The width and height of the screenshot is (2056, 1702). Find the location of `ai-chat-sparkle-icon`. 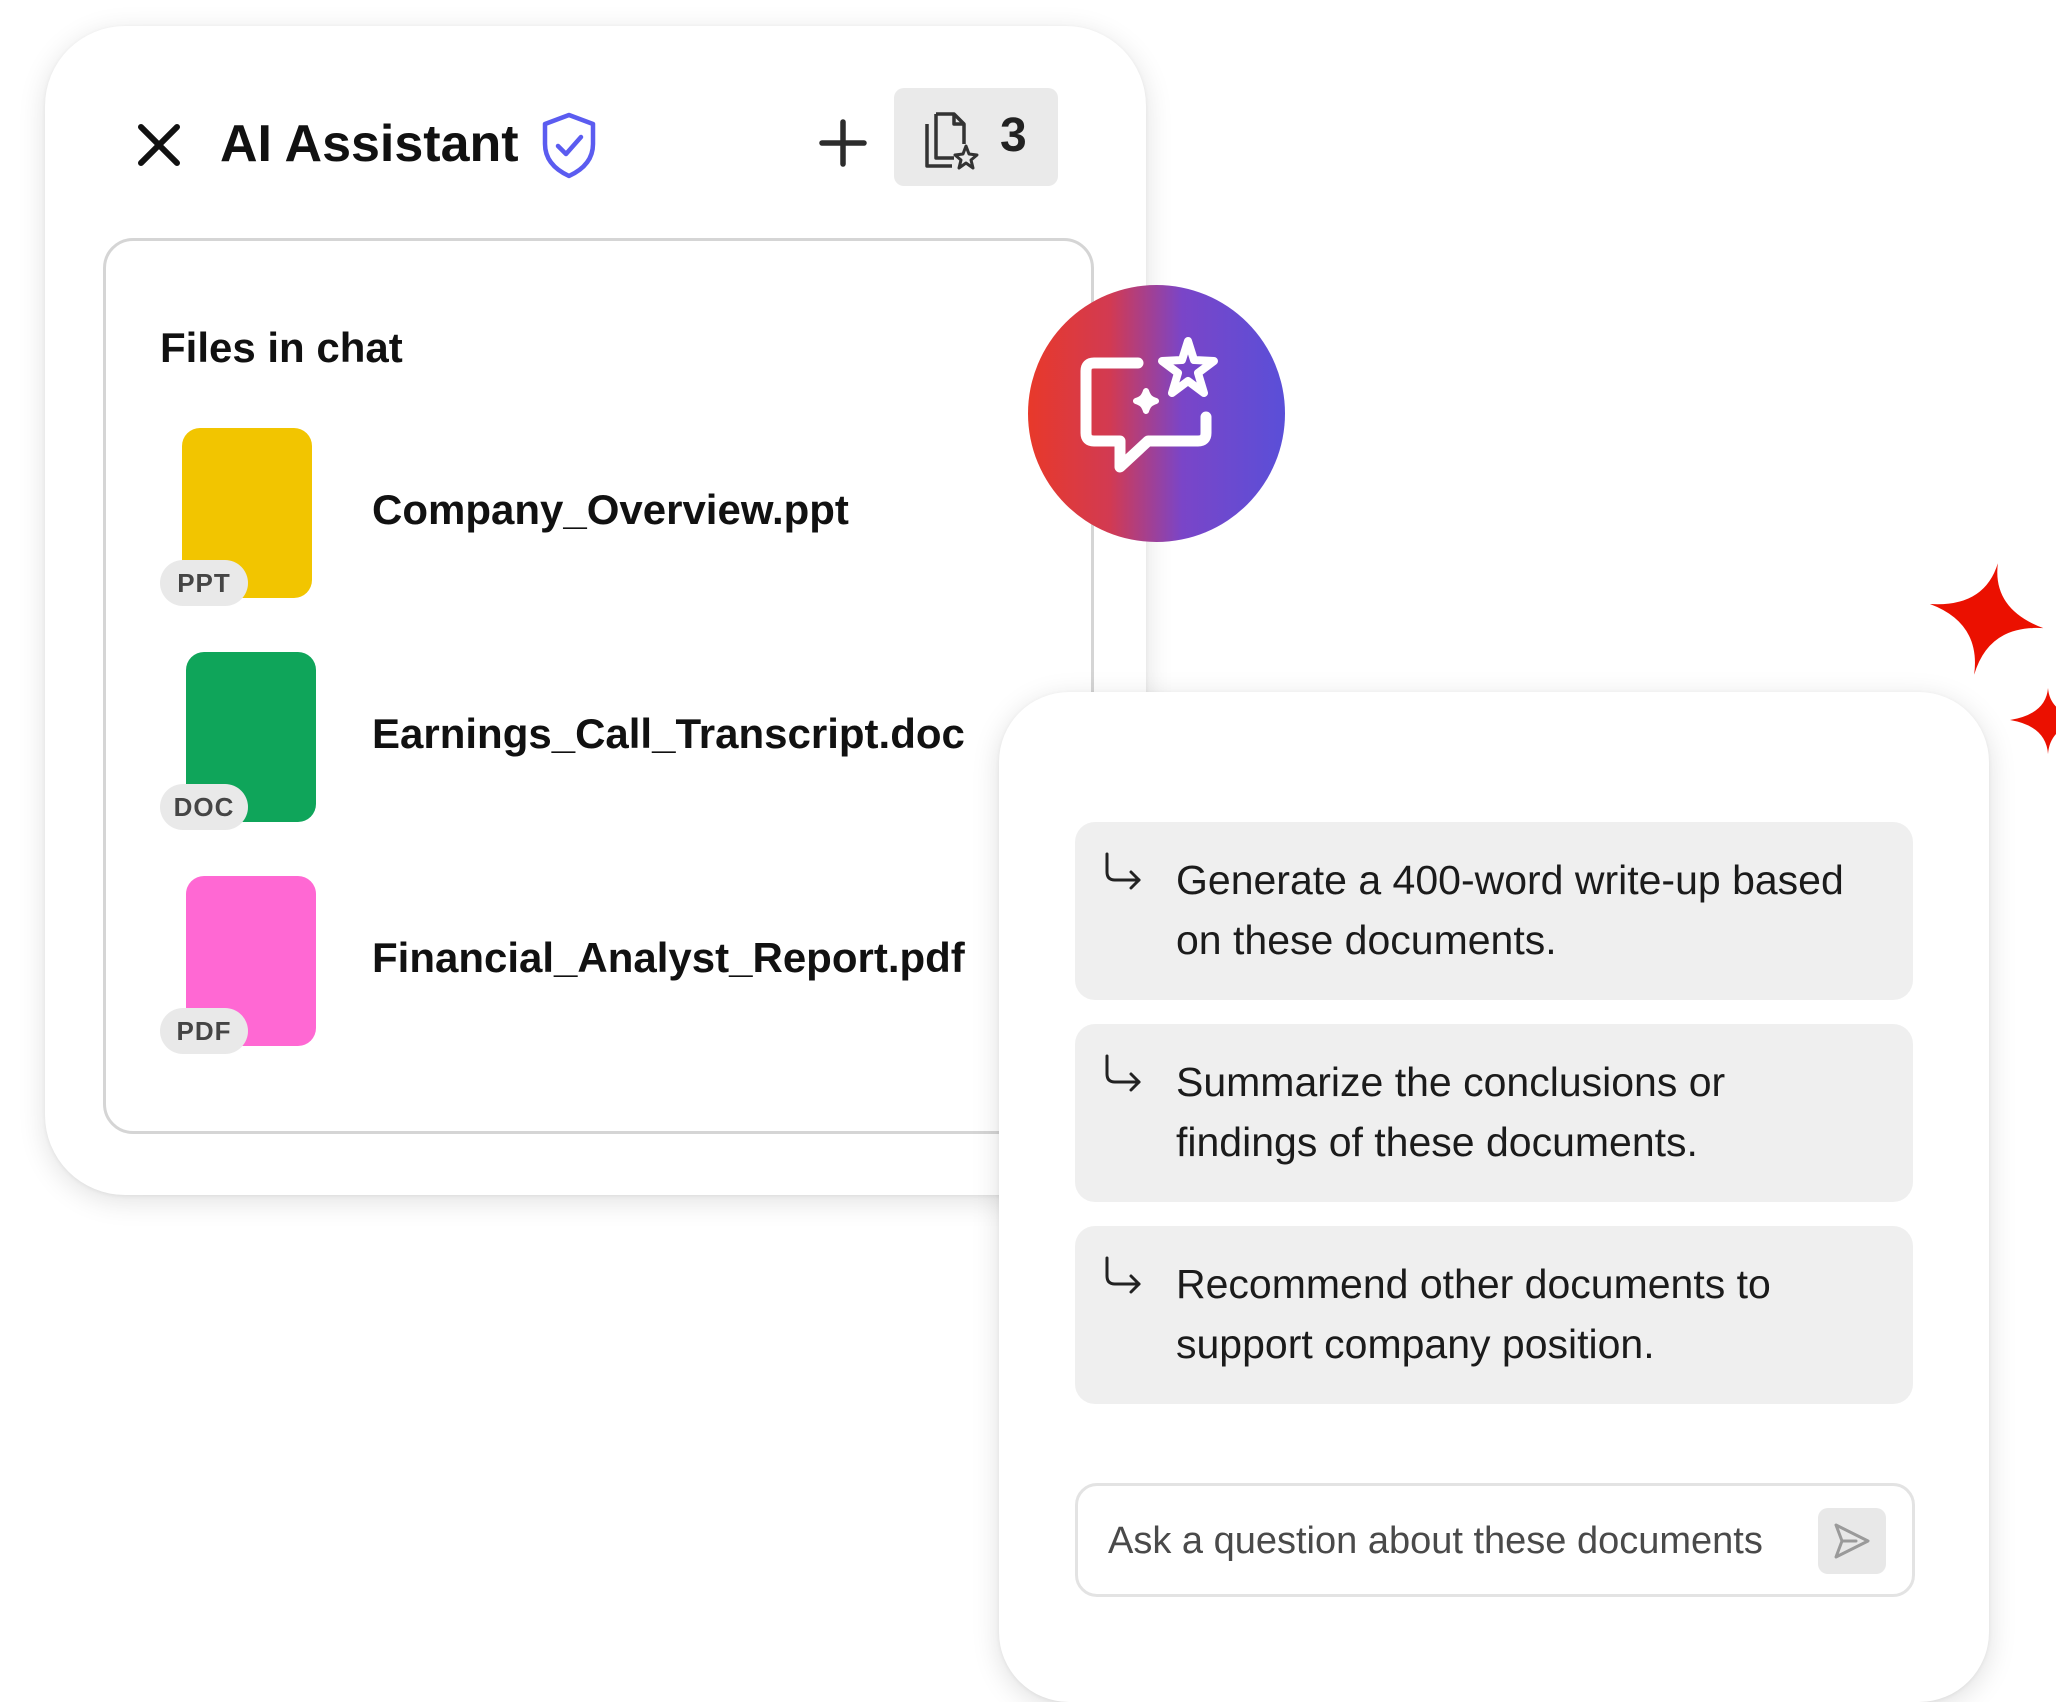

ai-chat-sparkle-icon is located at coordinates (1149, 405).